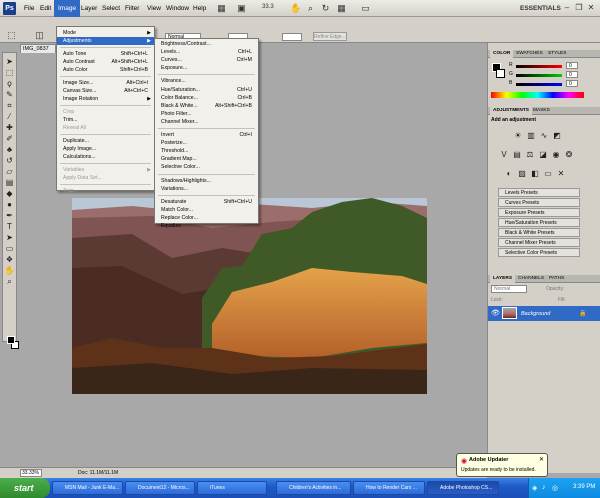 This screenshot has width=600, height=498. What do you see at coordinates (9, 150) in the screenshot?
I see `clone-stamp-tool-icon: ♣` at bounding box center [9, 150].